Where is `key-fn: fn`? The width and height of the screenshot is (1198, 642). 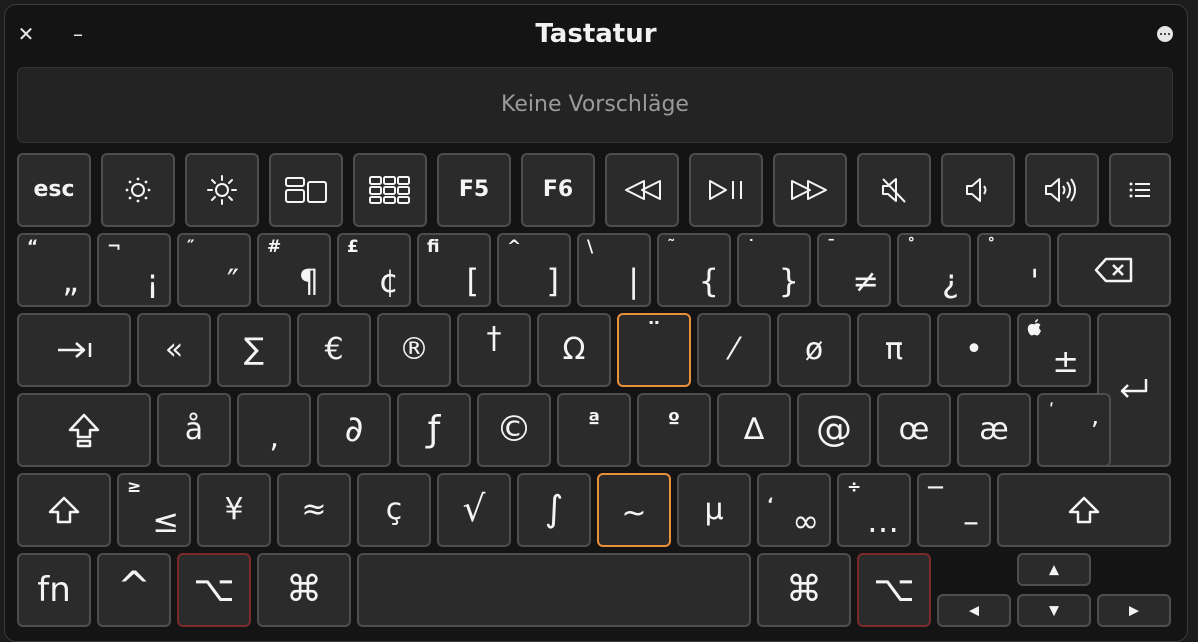 key-fn: fn is located at coordinates (54, 590).